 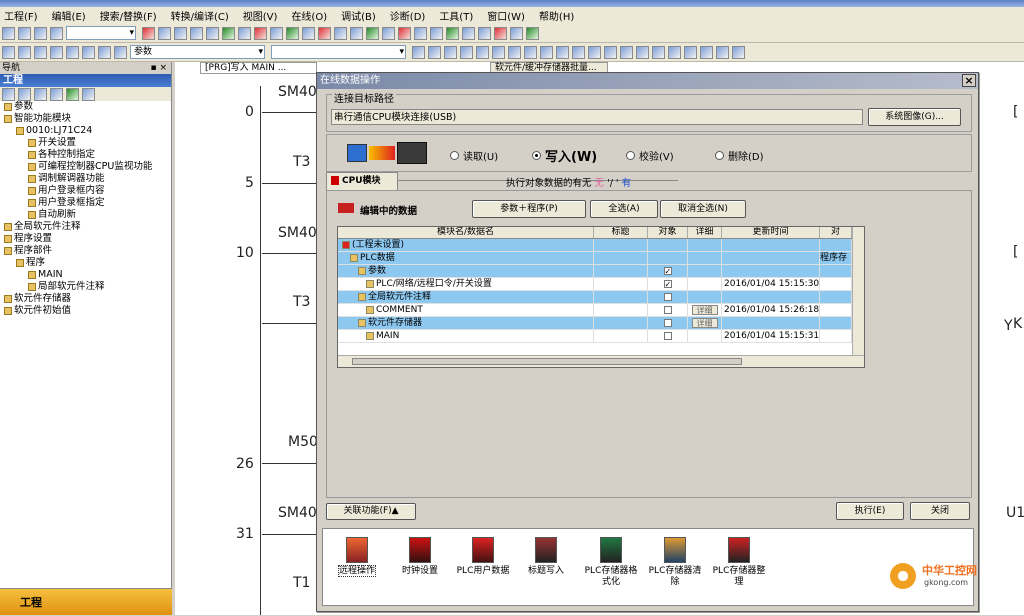 I want to click on table-row: 软元件存储器 详细, so click(x=601, y=323).